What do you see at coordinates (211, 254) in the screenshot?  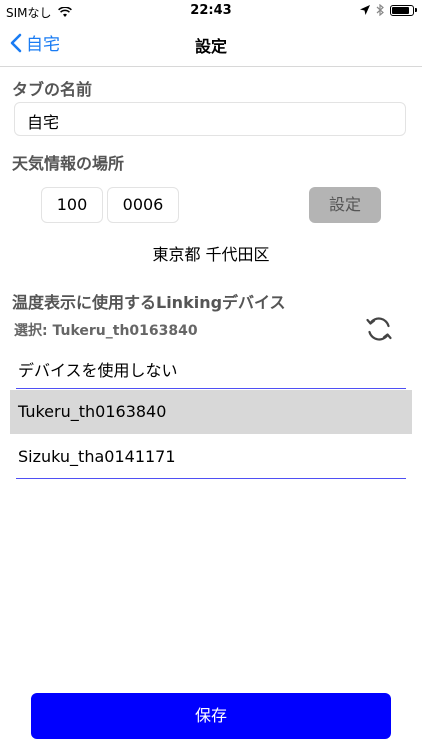 I see `location-label: 東京都 千代田区` at bounding box center [211, 254].